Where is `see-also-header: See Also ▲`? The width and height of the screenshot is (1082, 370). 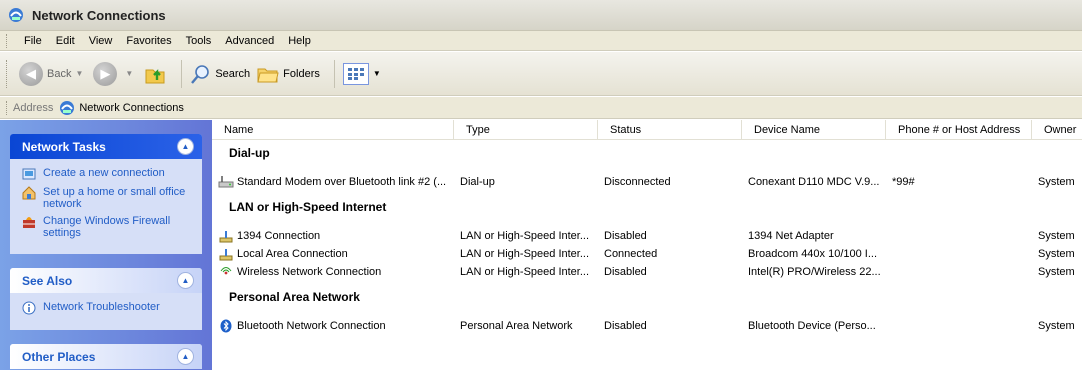
see-also-header: See Also ▲ is located at coordinates (106, 280).